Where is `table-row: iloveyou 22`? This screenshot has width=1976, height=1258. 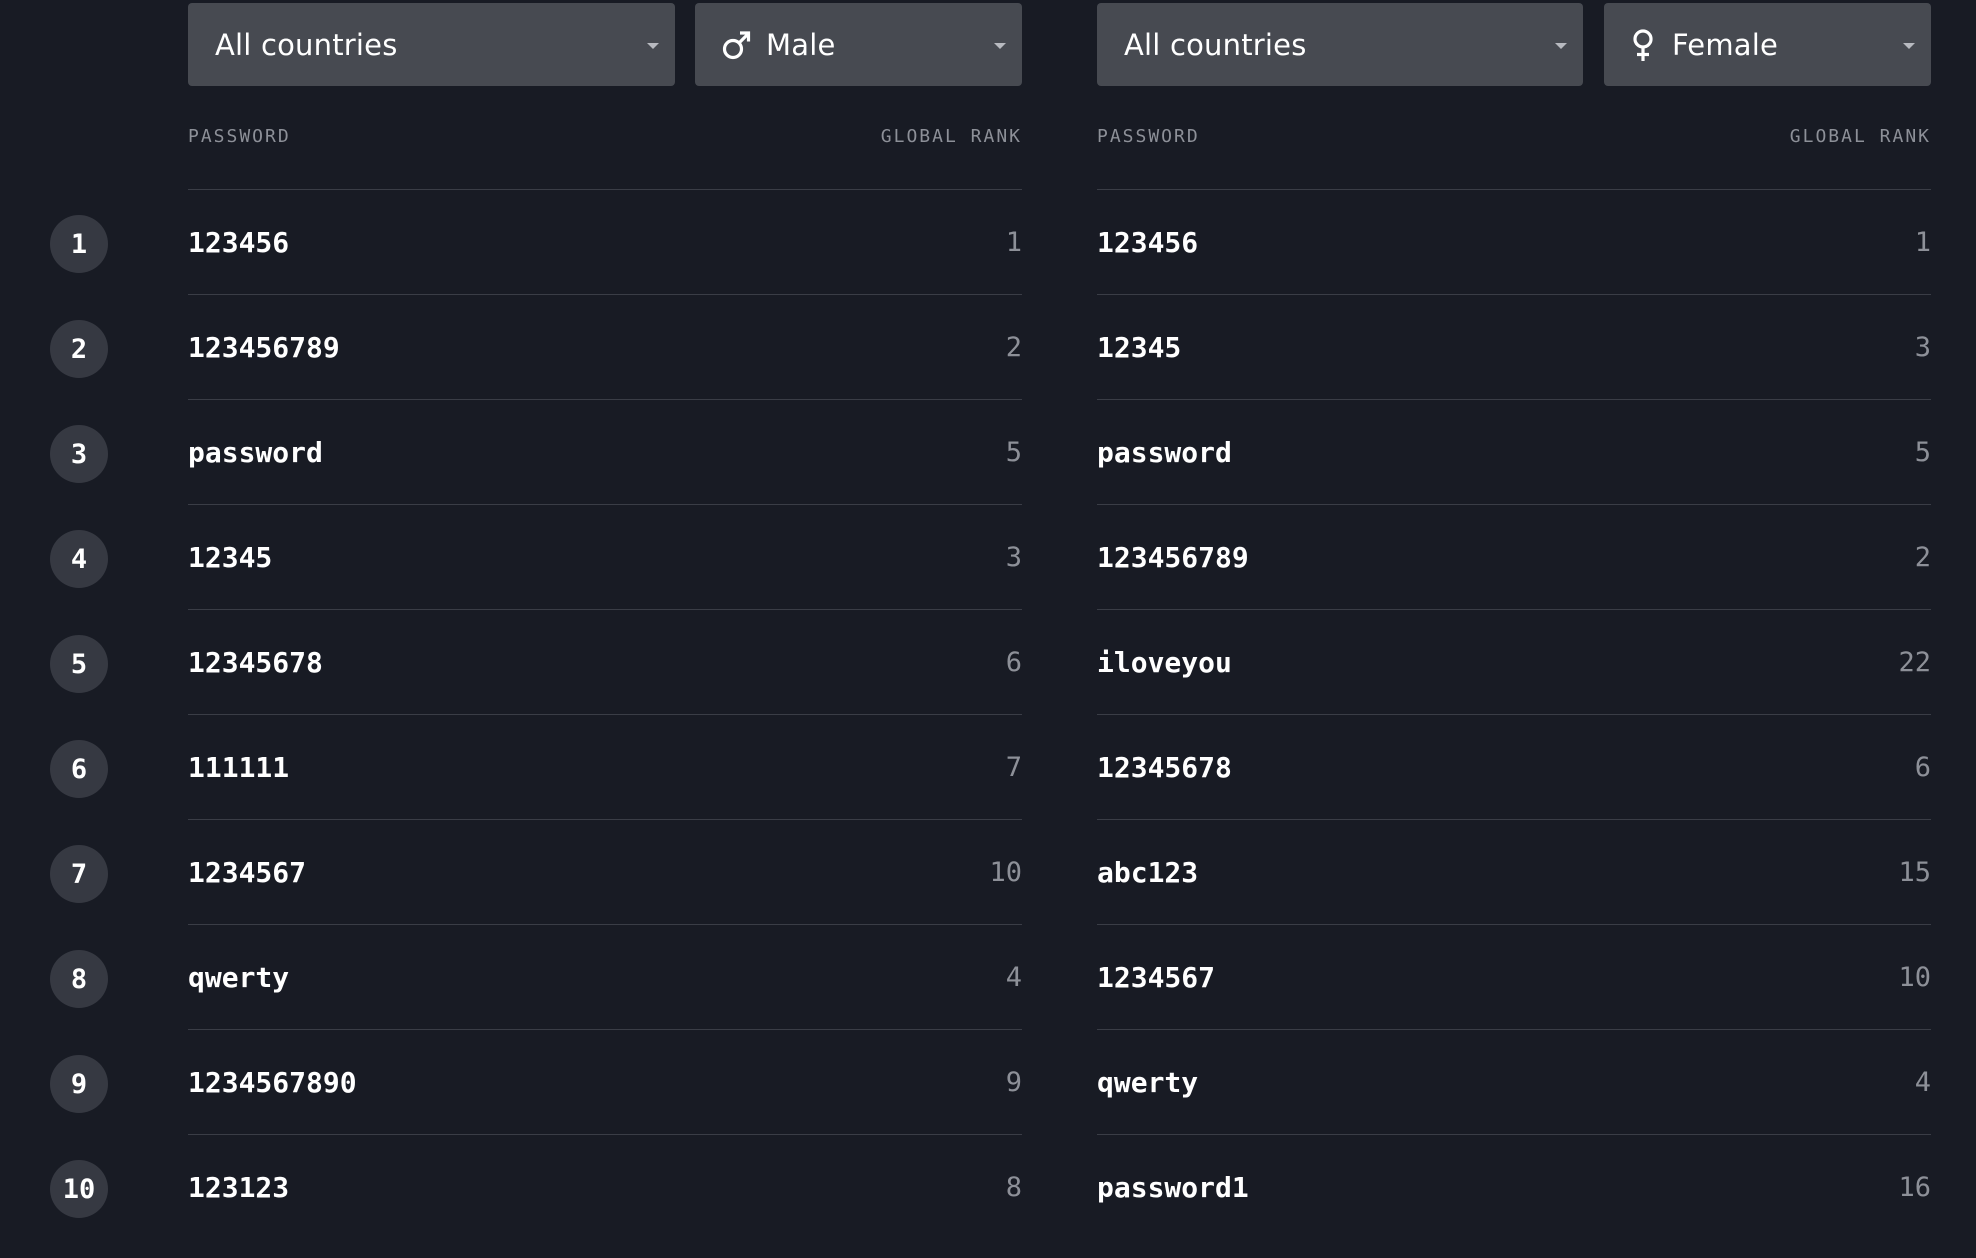
table-row: iloveyou 22 is located at coordinates (1514, 661).